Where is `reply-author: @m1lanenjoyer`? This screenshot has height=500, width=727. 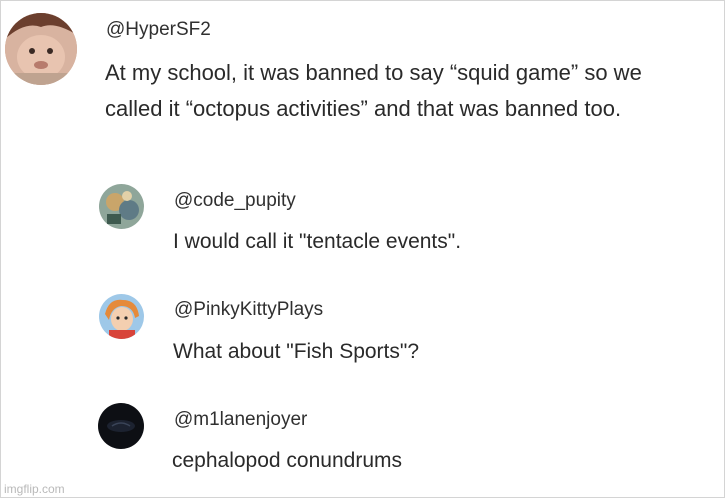 reply-author: @m1lanenjoyer is located at coordinates (240, 420).